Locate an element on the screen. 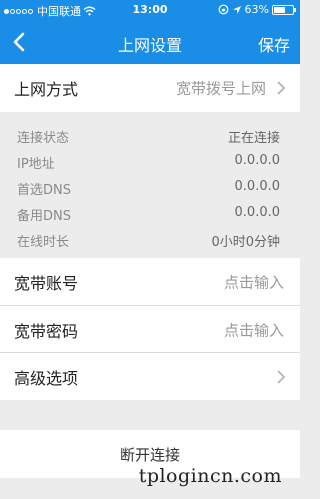  battery-percent: 63% is located at coordinates (256, 9).